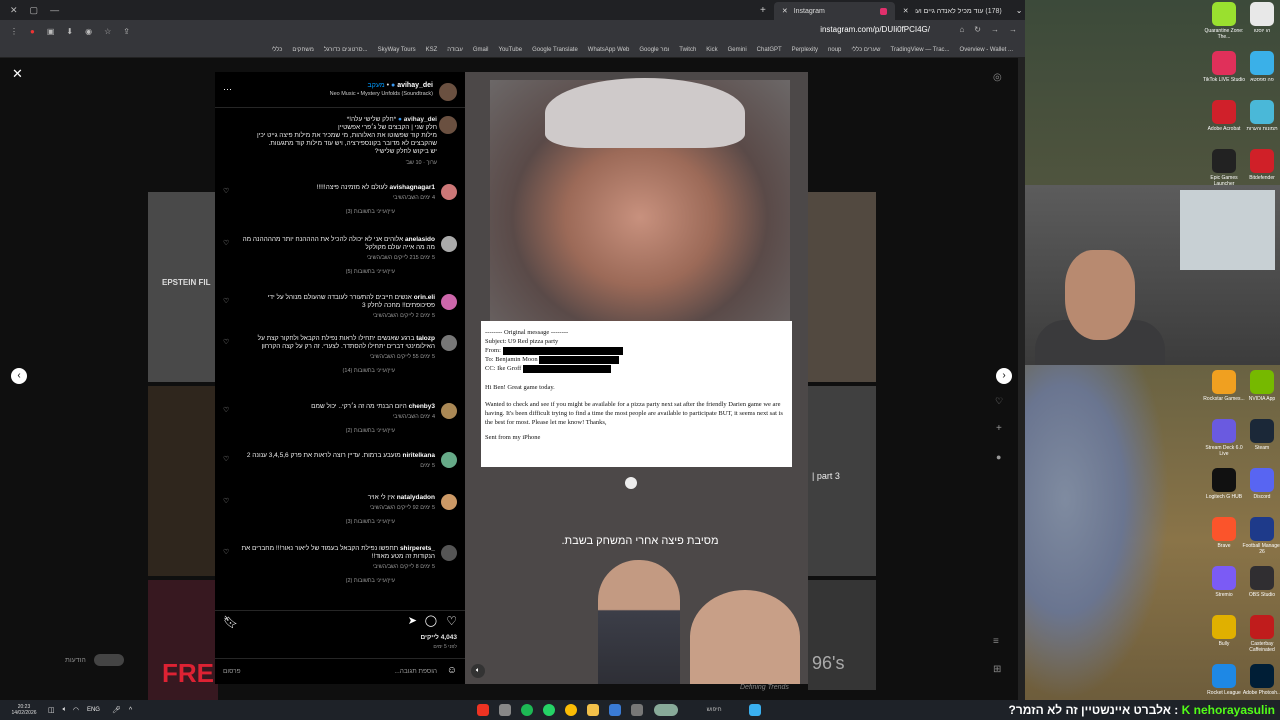 The image size is (1280, 720). Describe the element at coordinates (316, 371) in the screenshot. I see `view-replies-link: עיין/עייני בתשובות (14)` at that location.